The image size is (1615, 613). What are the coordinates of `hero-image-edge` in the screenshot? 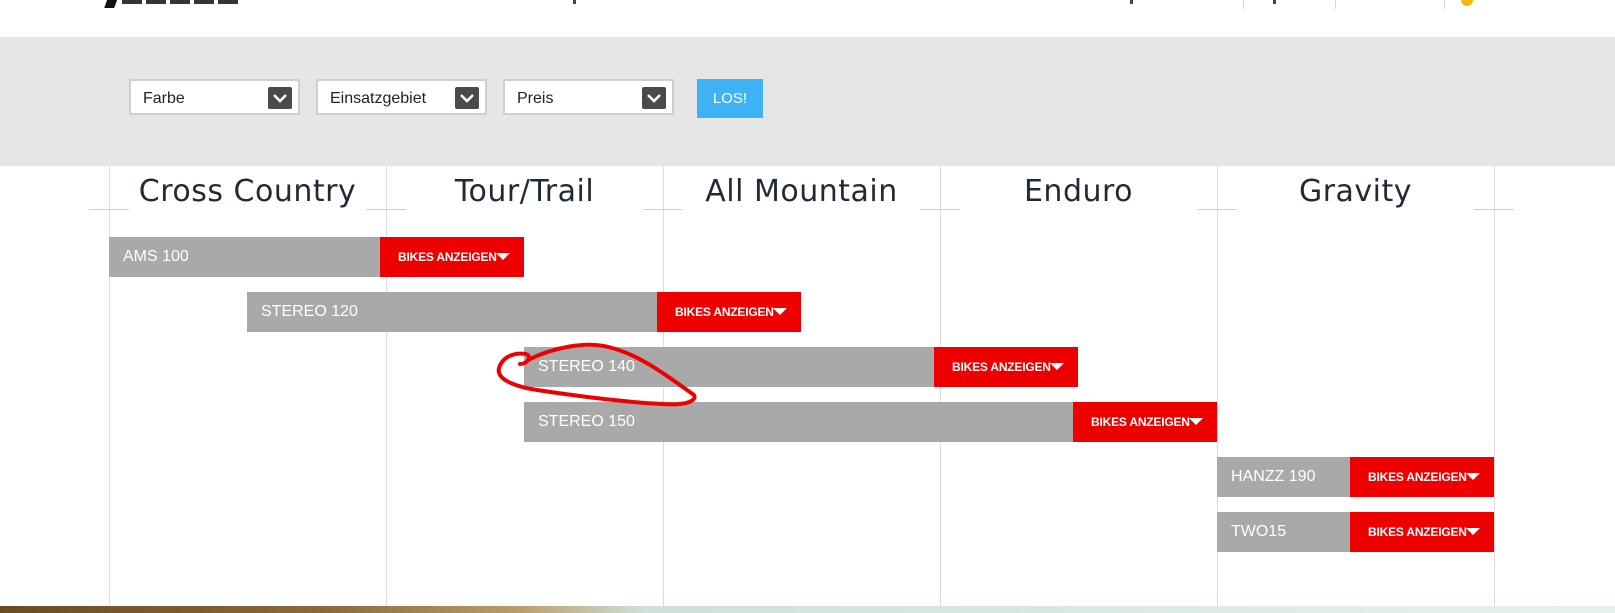 It's located at (807, 609).